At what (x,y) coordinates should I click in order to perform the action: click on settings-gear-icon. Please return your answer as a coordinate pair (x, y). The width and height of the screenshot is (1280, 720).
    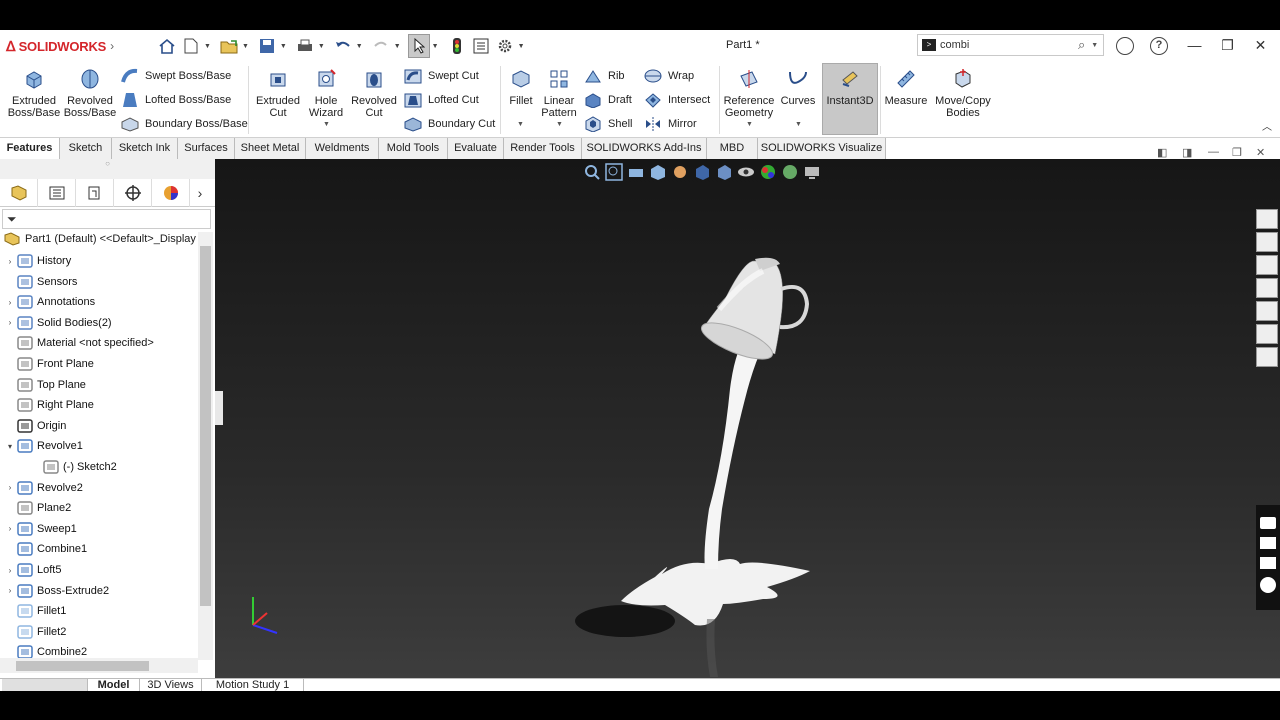
    Looking at the image, I should click on (1268, 585).